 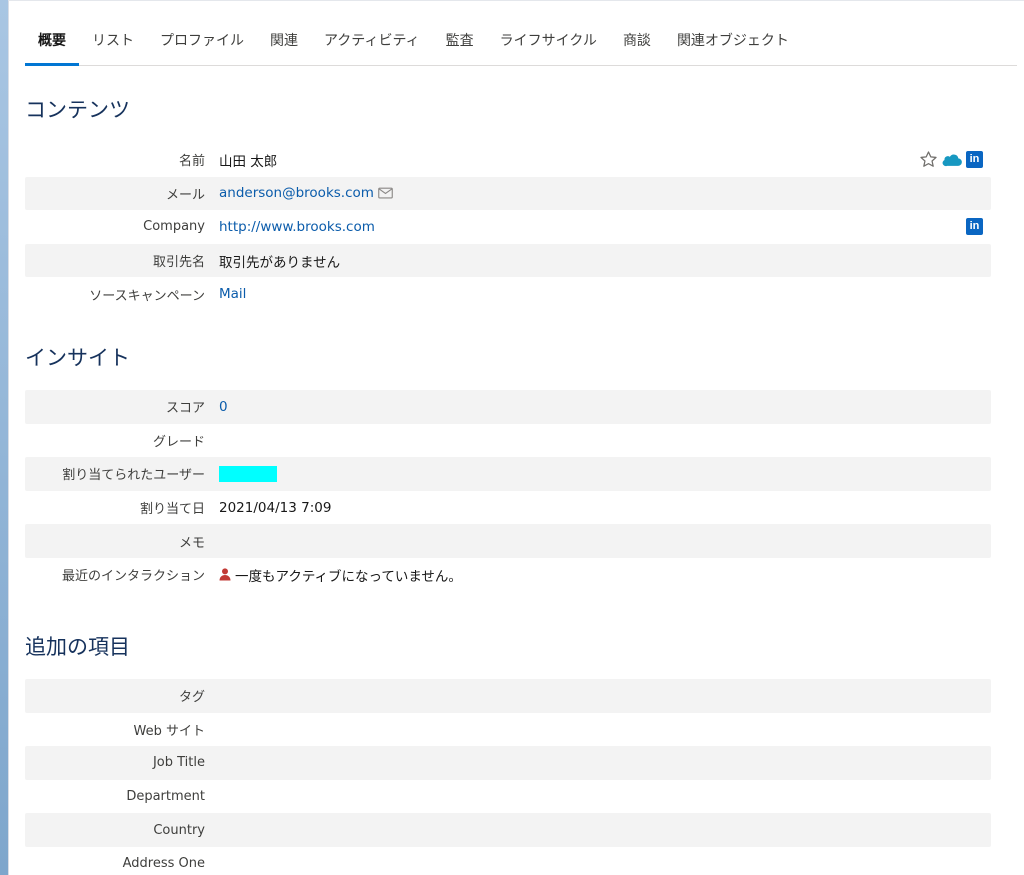 I want to click on tab-list: リスト, so click(x=113, y=43).